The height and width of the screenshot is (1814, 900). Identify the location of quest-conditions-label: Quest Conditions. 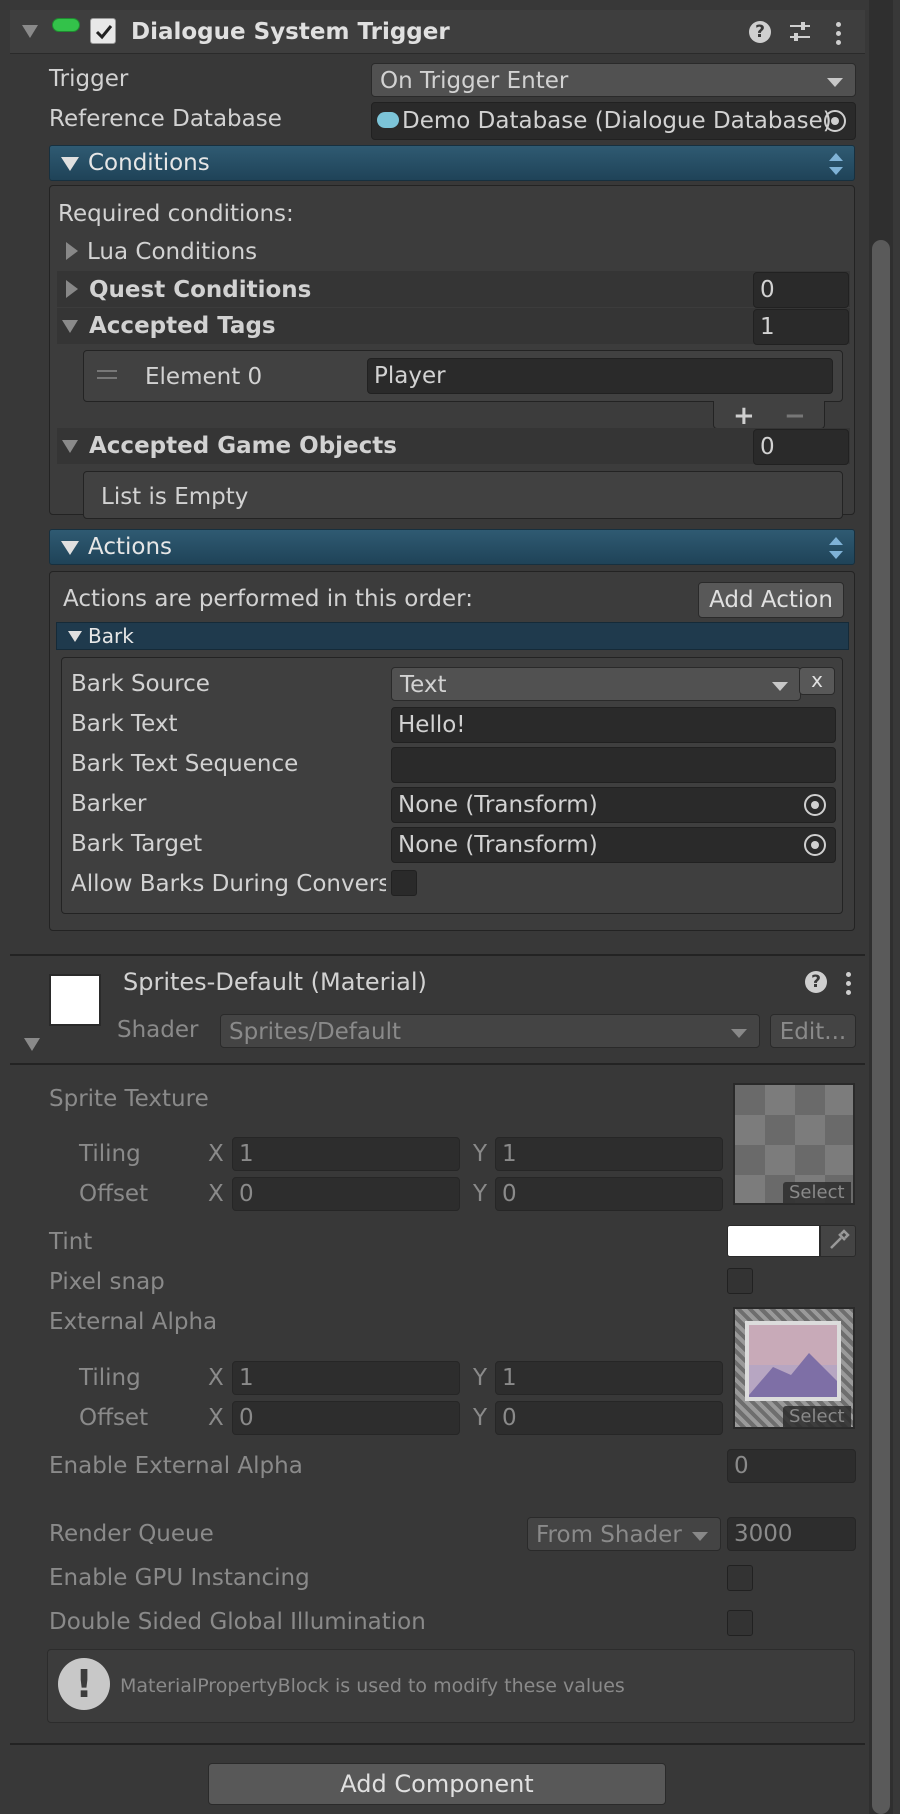
(200, 290).